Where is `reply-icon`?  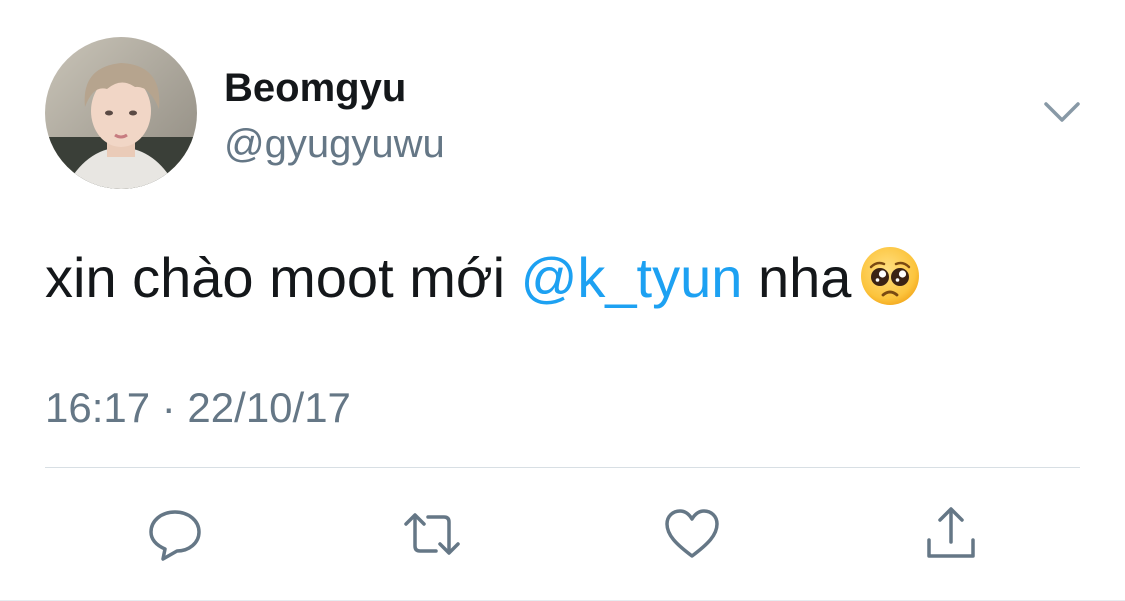
reply-icon is located at coordinates (175, 534).